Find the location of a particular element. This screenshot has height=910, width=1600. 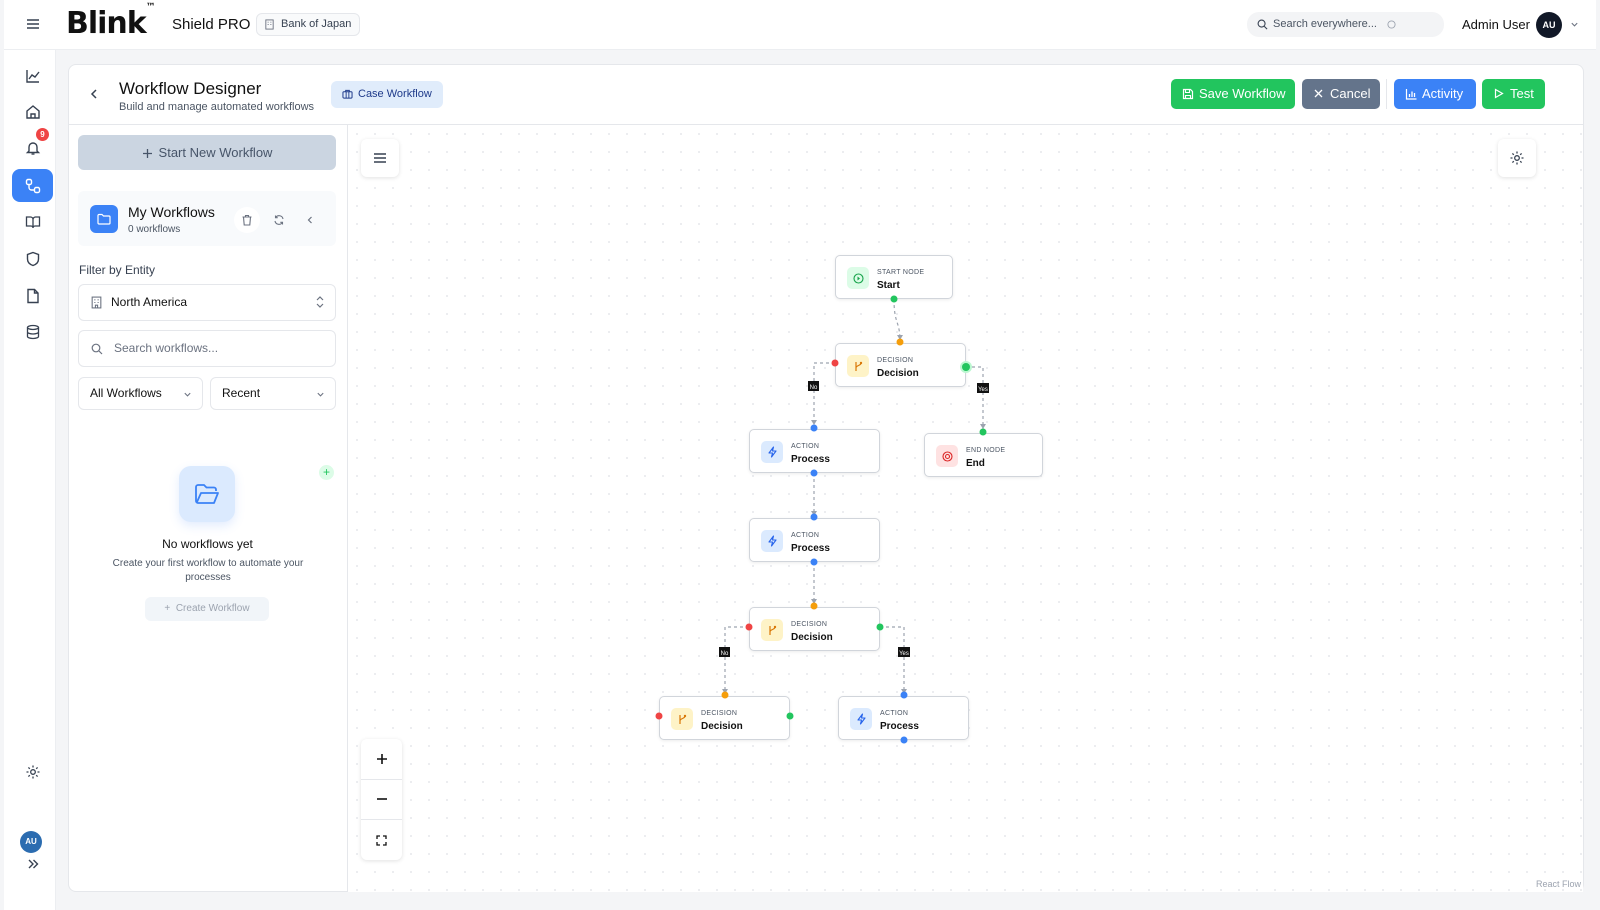

zoom-in-button is located at coordinates (381, 759).